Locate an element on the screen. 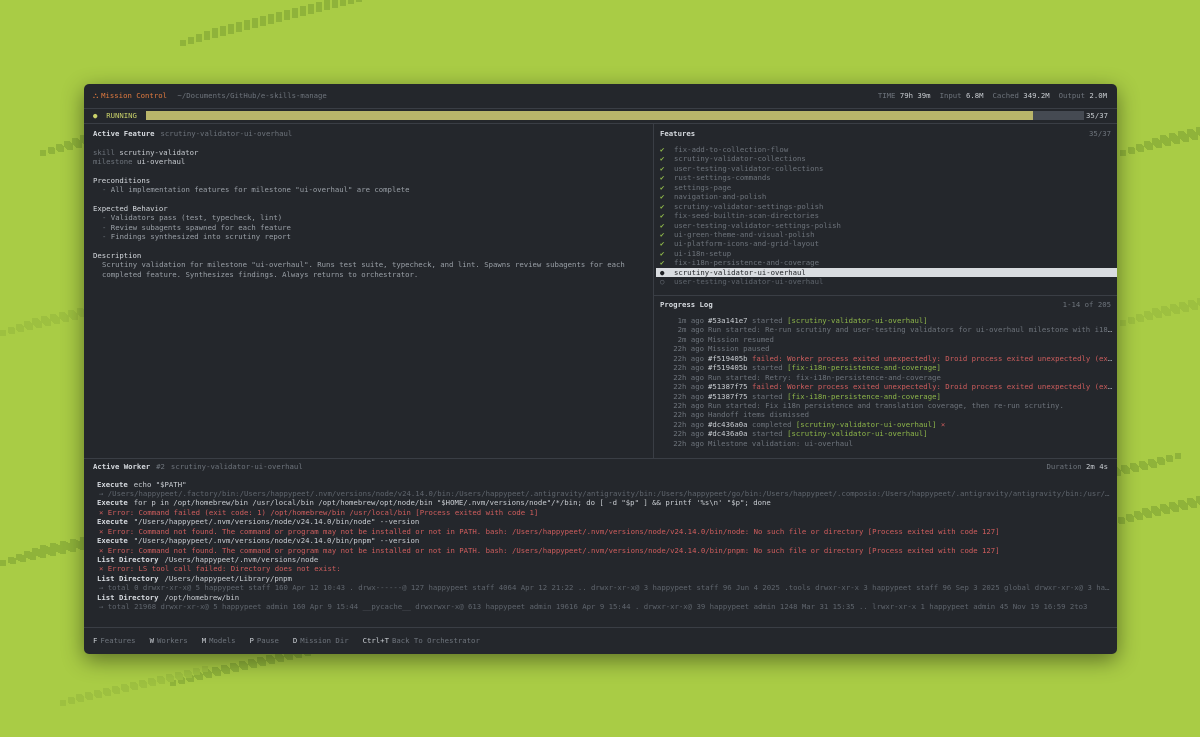 The height and width of the screenshot is (737, 1200). feature-name: navigation-and-polish is located at coordinates (720, 197).